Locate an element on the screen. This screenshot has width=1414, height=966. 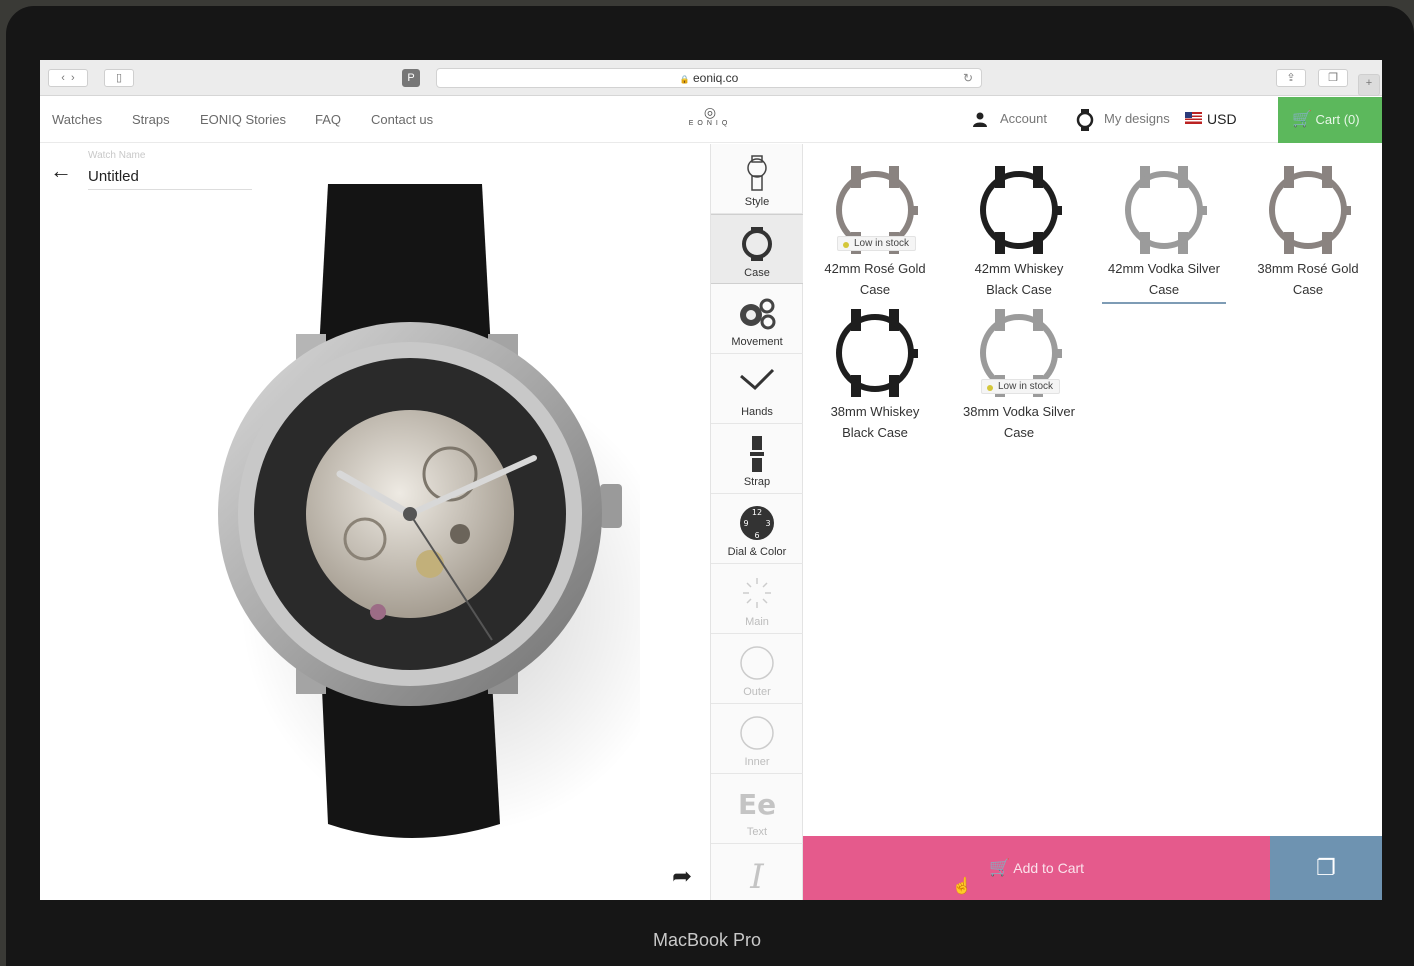
case-icon is located at coordinates (757, 244).